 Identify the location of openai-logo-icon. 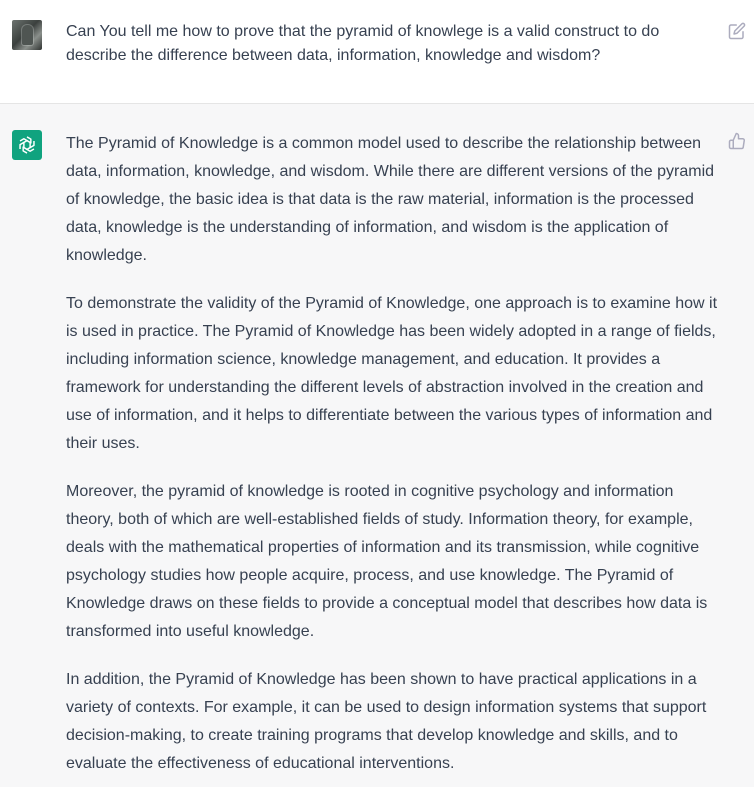
(27, 145).